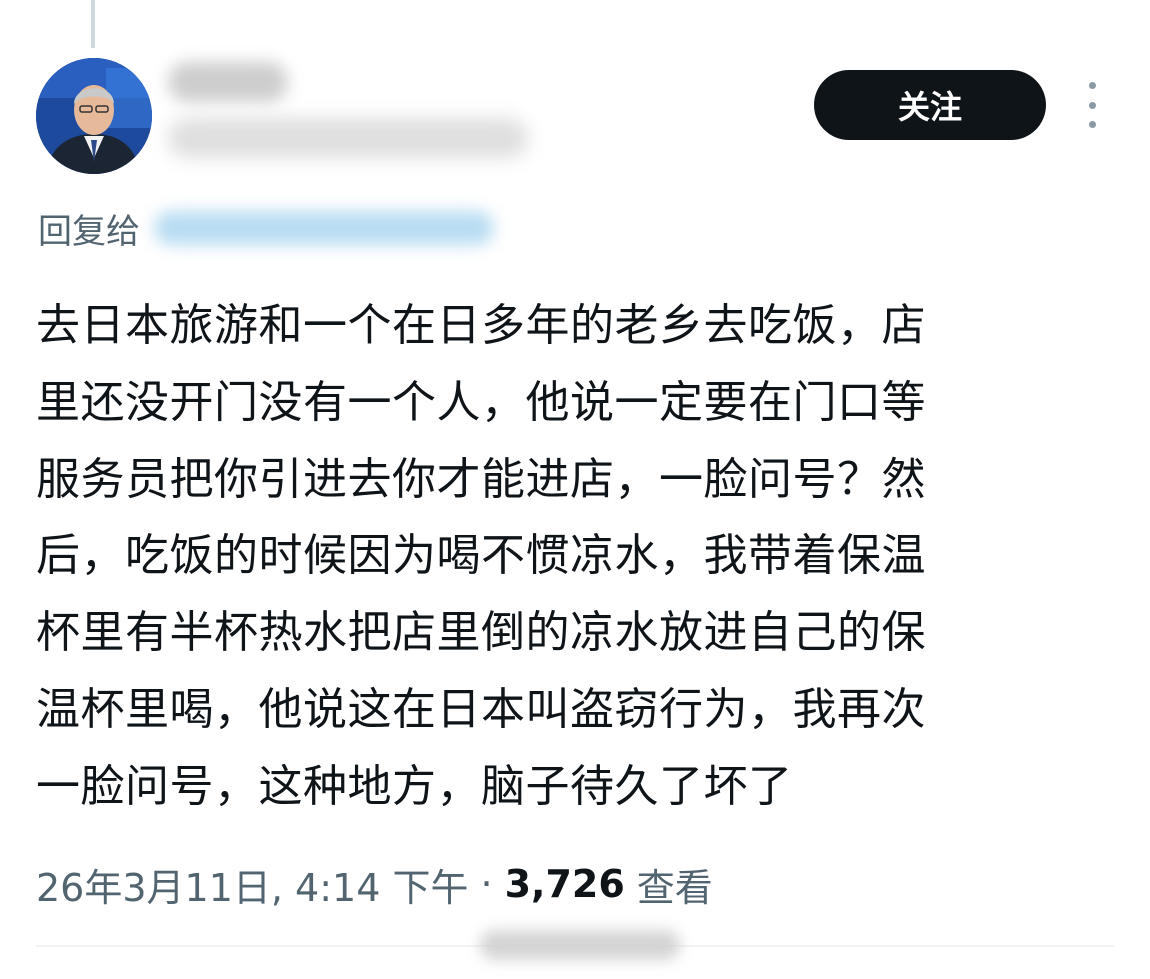  I want to click on reply-context: 回复给, so click(266, 228).